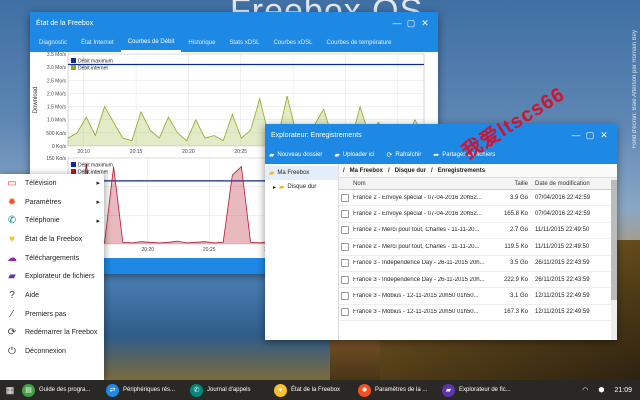 The image size is (640, 400). Describe the element at coordinates (562, 263) in the screenshot. I see `file-date: 26/11/2015 22:43:59` at that location.